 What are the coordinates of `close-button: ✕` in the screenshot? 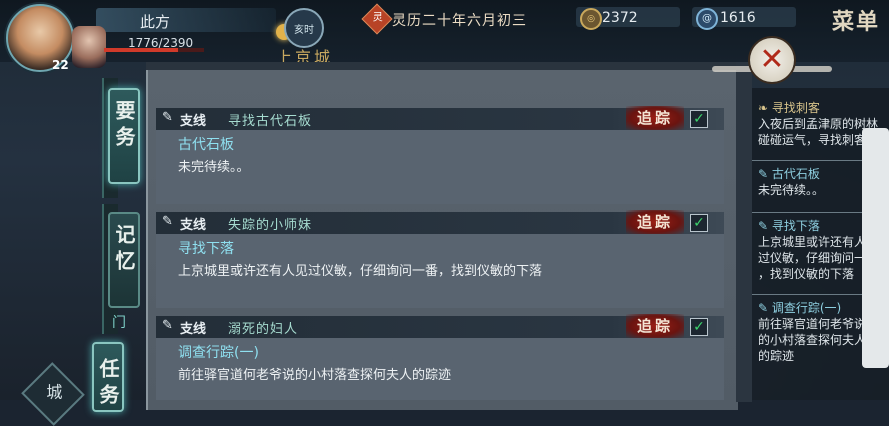 It's located at (772, 60).